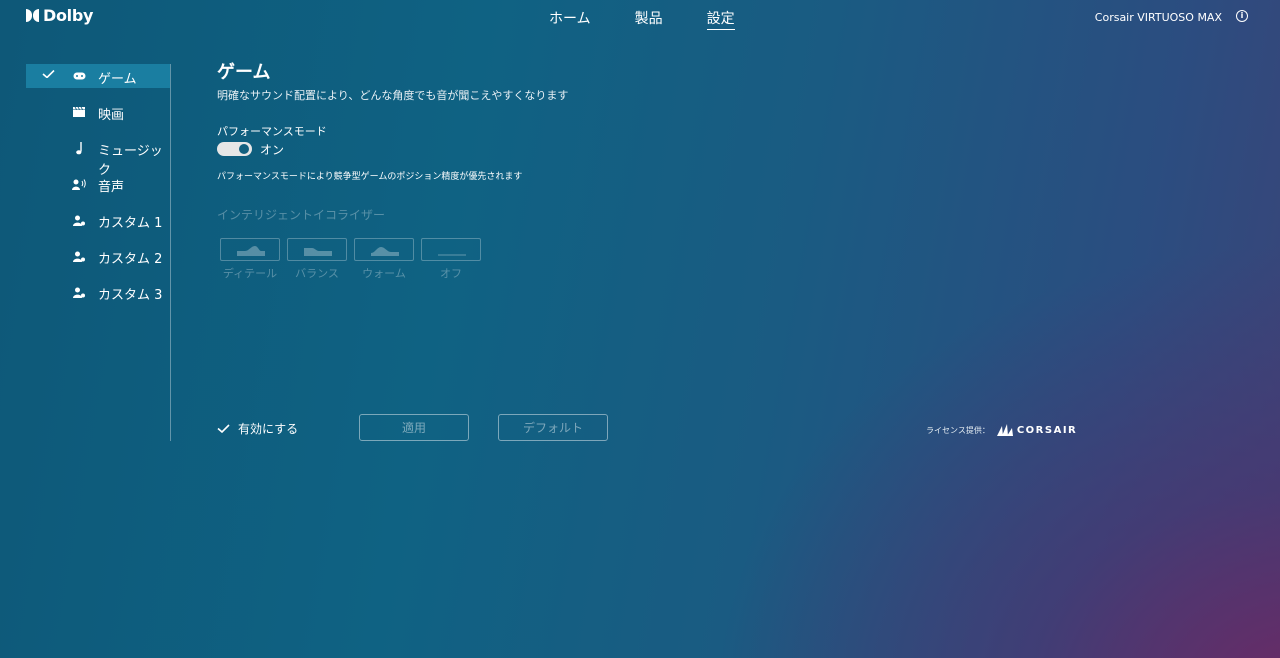 This screenshot has height=658, width=1280. I want to click on eq-curve-detail-icon, so click(251, 251).